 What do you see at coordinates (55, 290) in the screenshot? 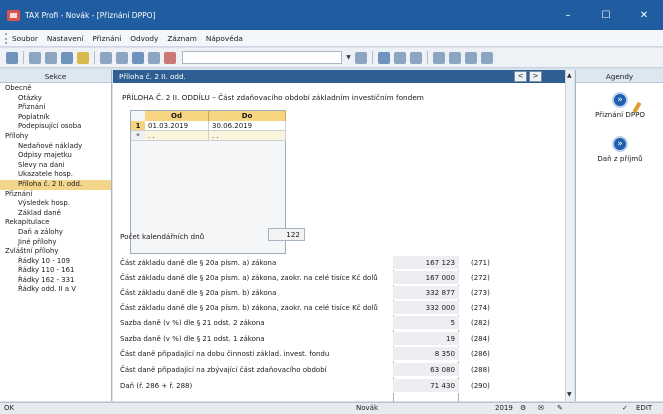
I see `sidebar-item: Řádky odd. II a V` at bounding box center [55, 290].